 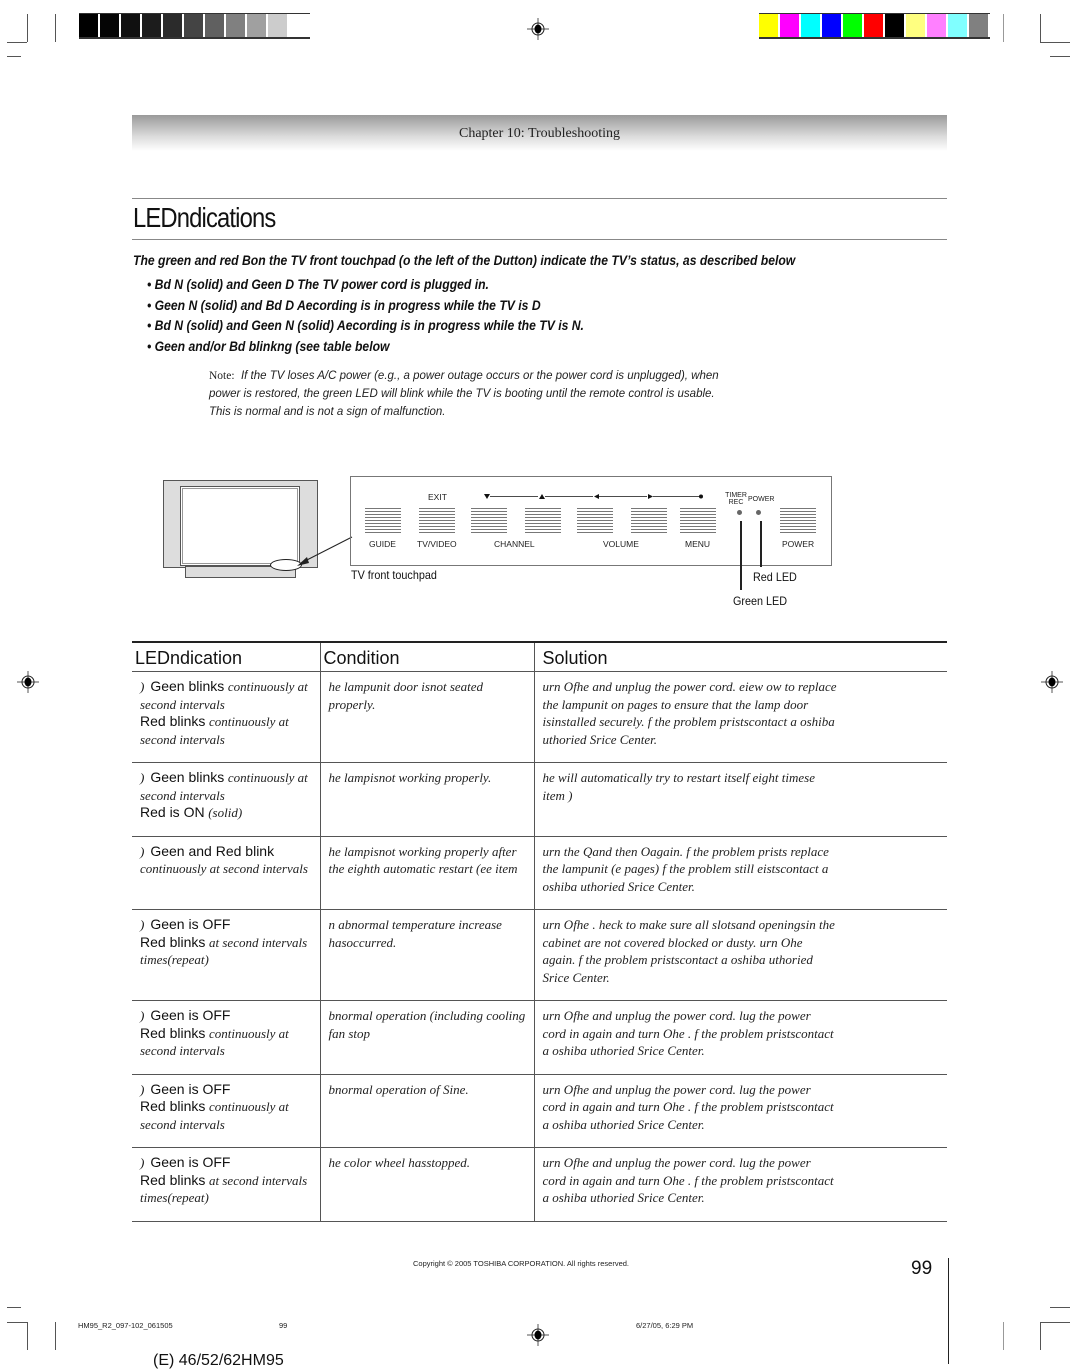 What do you see at coordinates (125, 1325) in the screenshot?
I see `slug-file: HM95_R2_097-102_061505` at bounding box center [125, 1325].